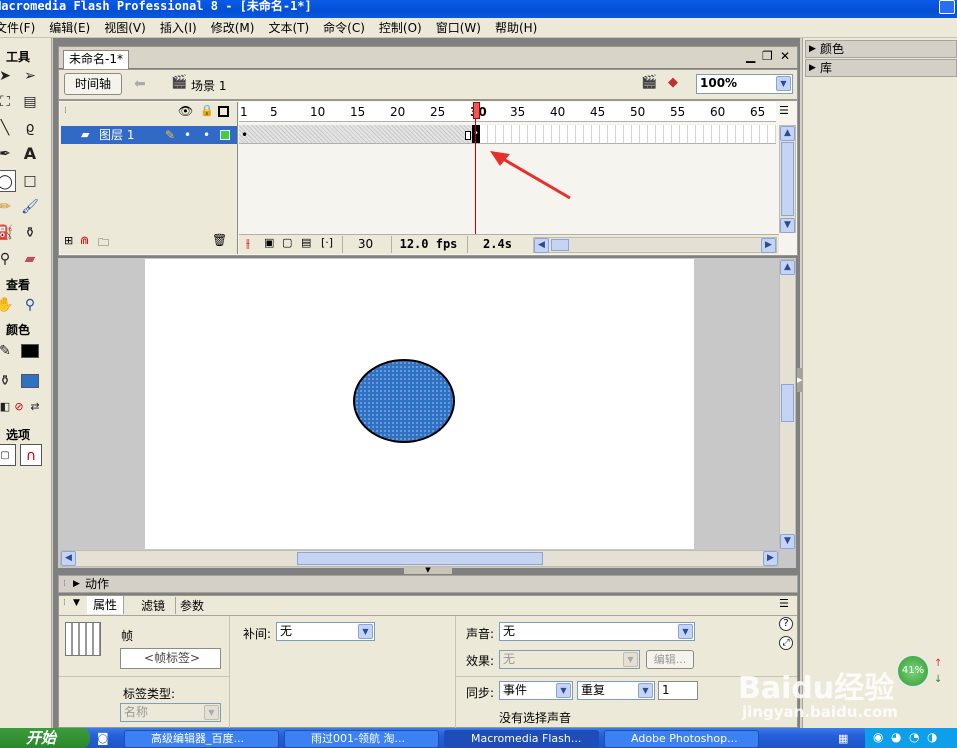  What do you see at coordinates (673, 82) in the screenshot?
I see `edit-symbols-icon: ◆` at bounding box center [673, 82].